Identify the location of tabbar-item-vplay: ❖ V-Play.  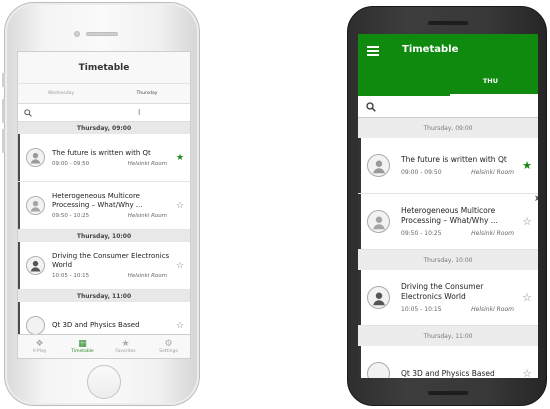
(39, 346).